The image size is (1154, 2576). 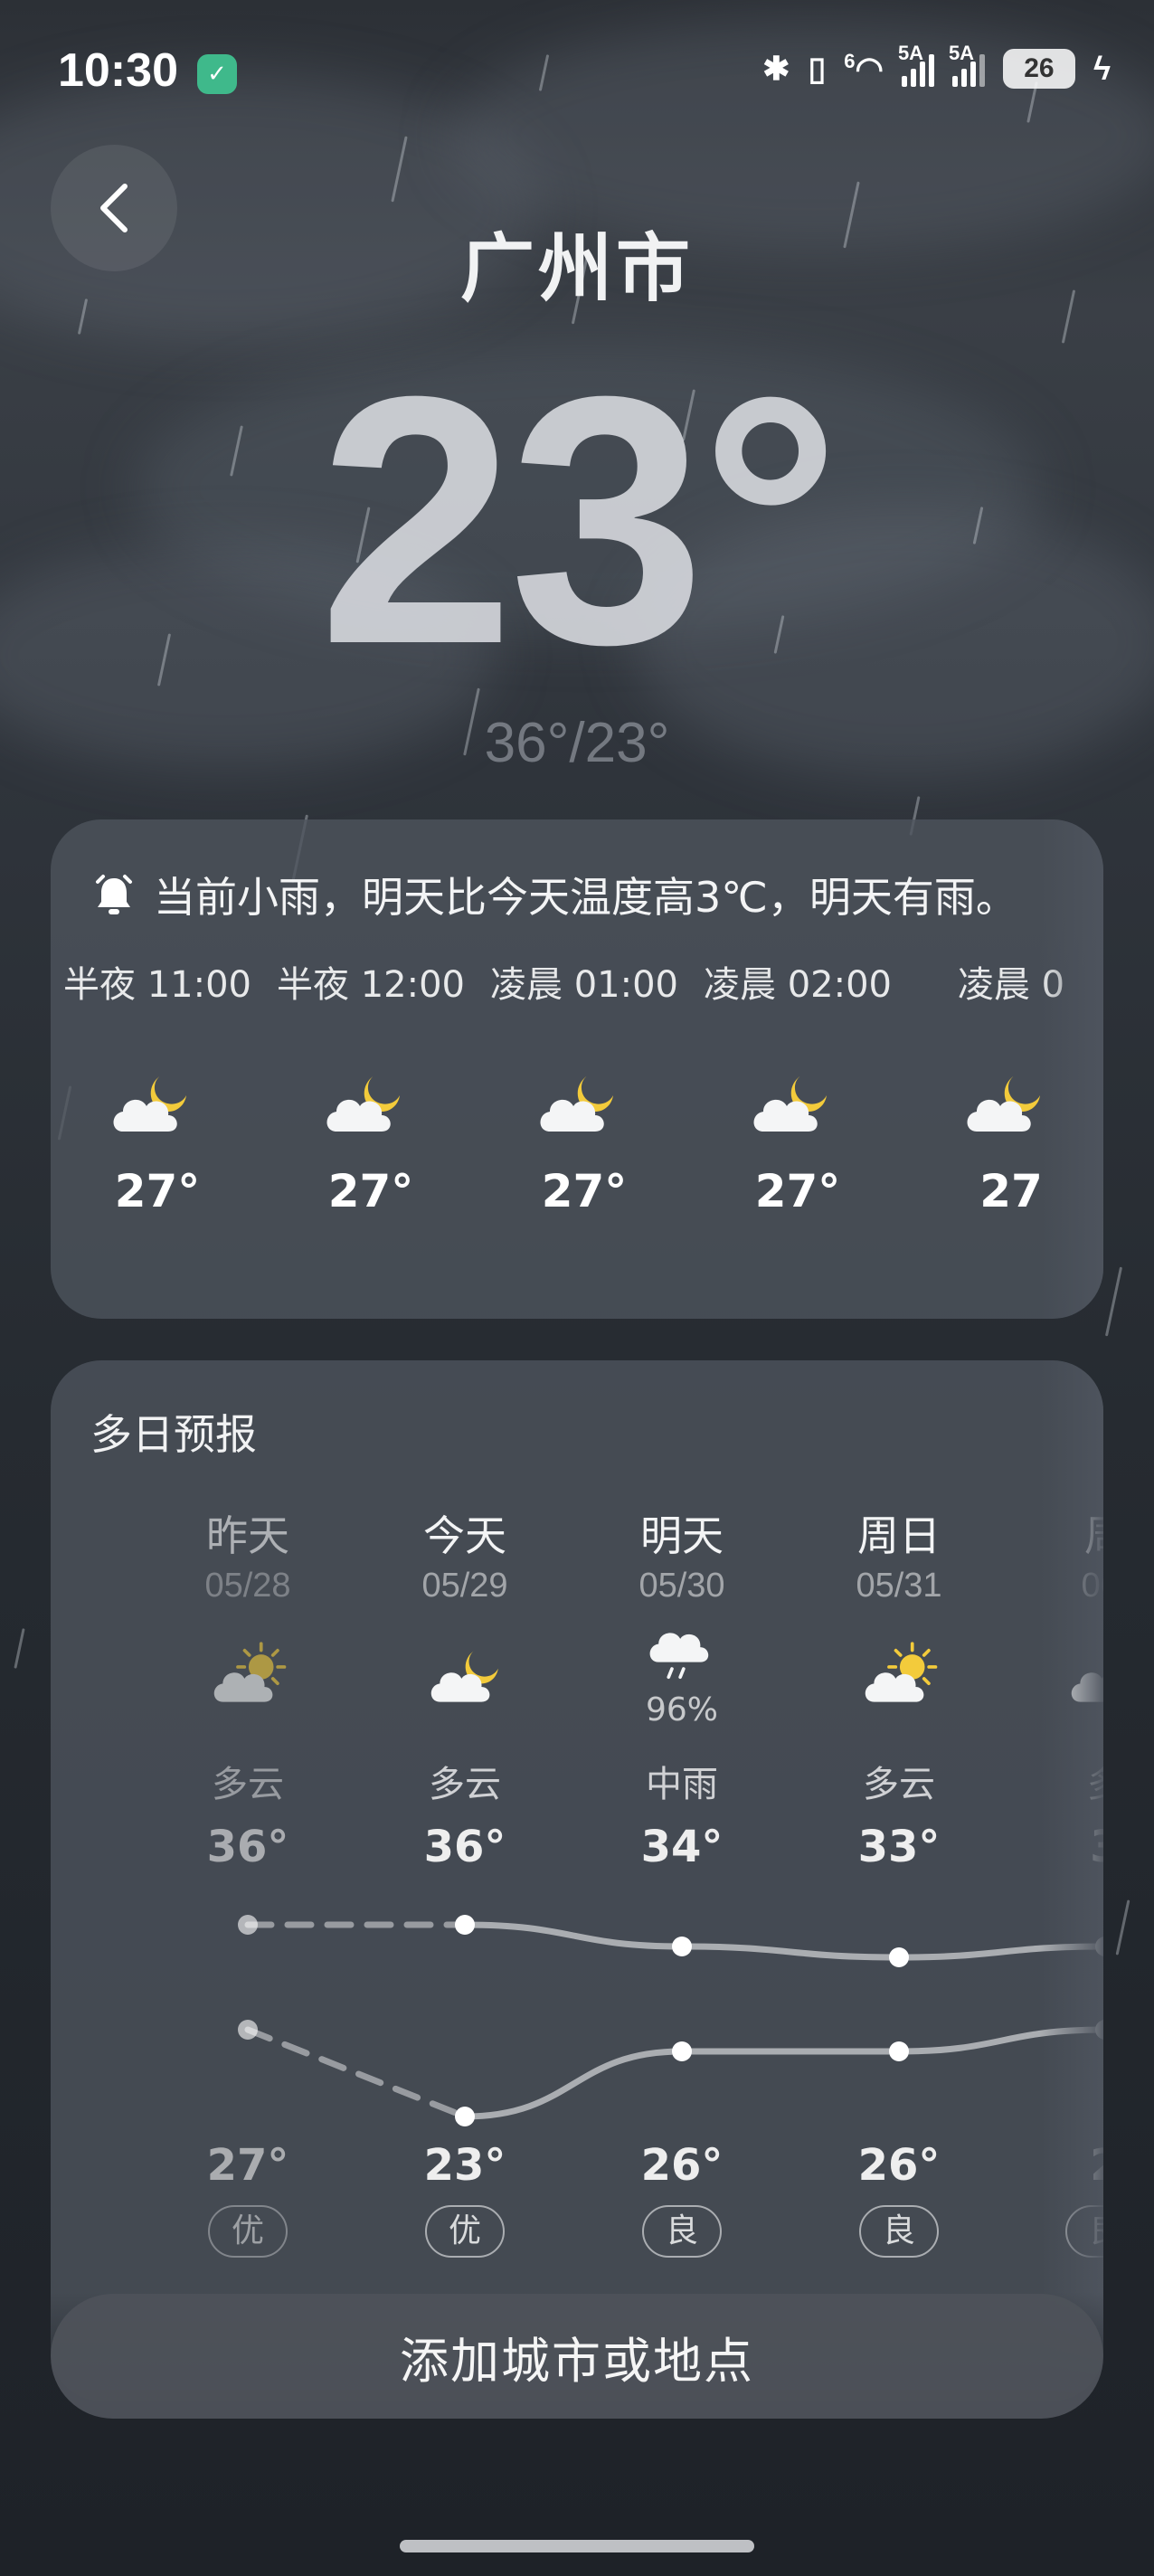 I want to click on day-condition: 中雨, so click(x=682, y=1785).